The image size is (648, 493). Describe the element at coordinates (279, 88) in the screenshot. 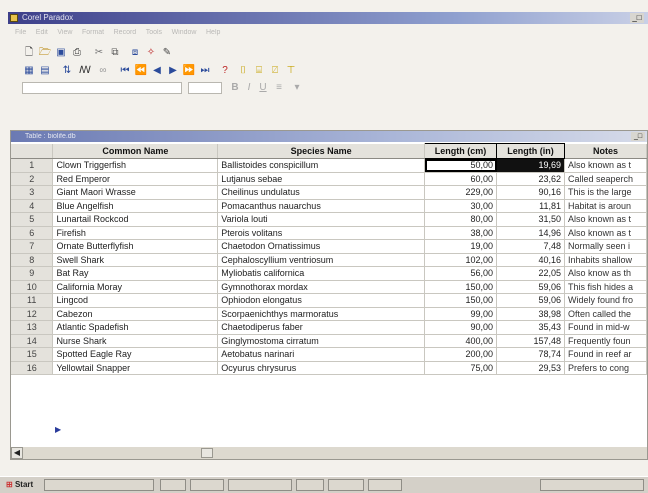

I see `align-icon: ≡` at that location.